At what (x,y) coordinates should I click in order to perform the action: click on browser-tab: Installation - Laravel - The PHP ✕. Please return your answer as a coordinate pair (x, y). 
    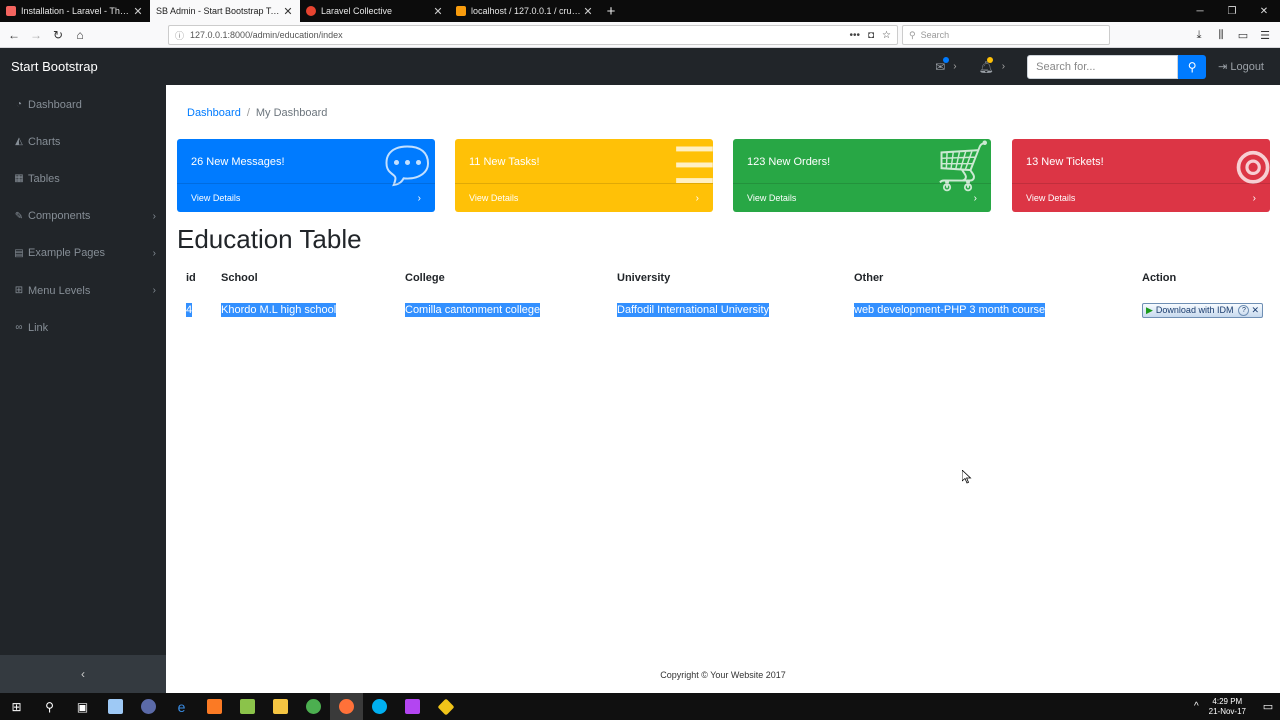
    Looking at the image, I should click on (75, 11).